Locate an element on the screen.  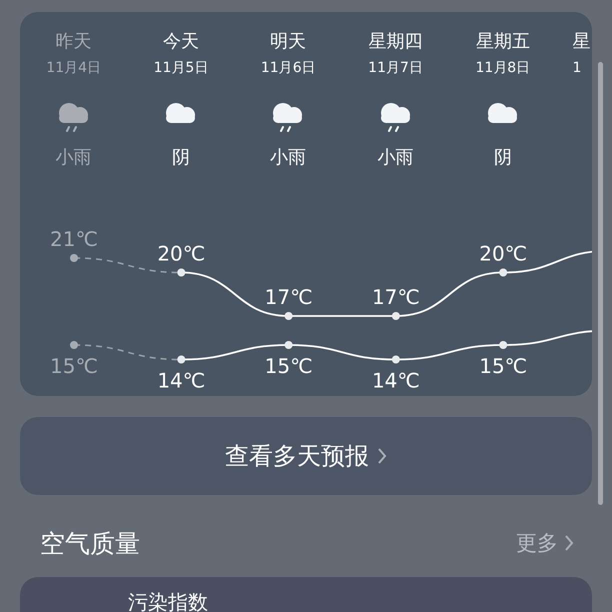
date-label: 11月8日 is located at coordinates (502, 68).